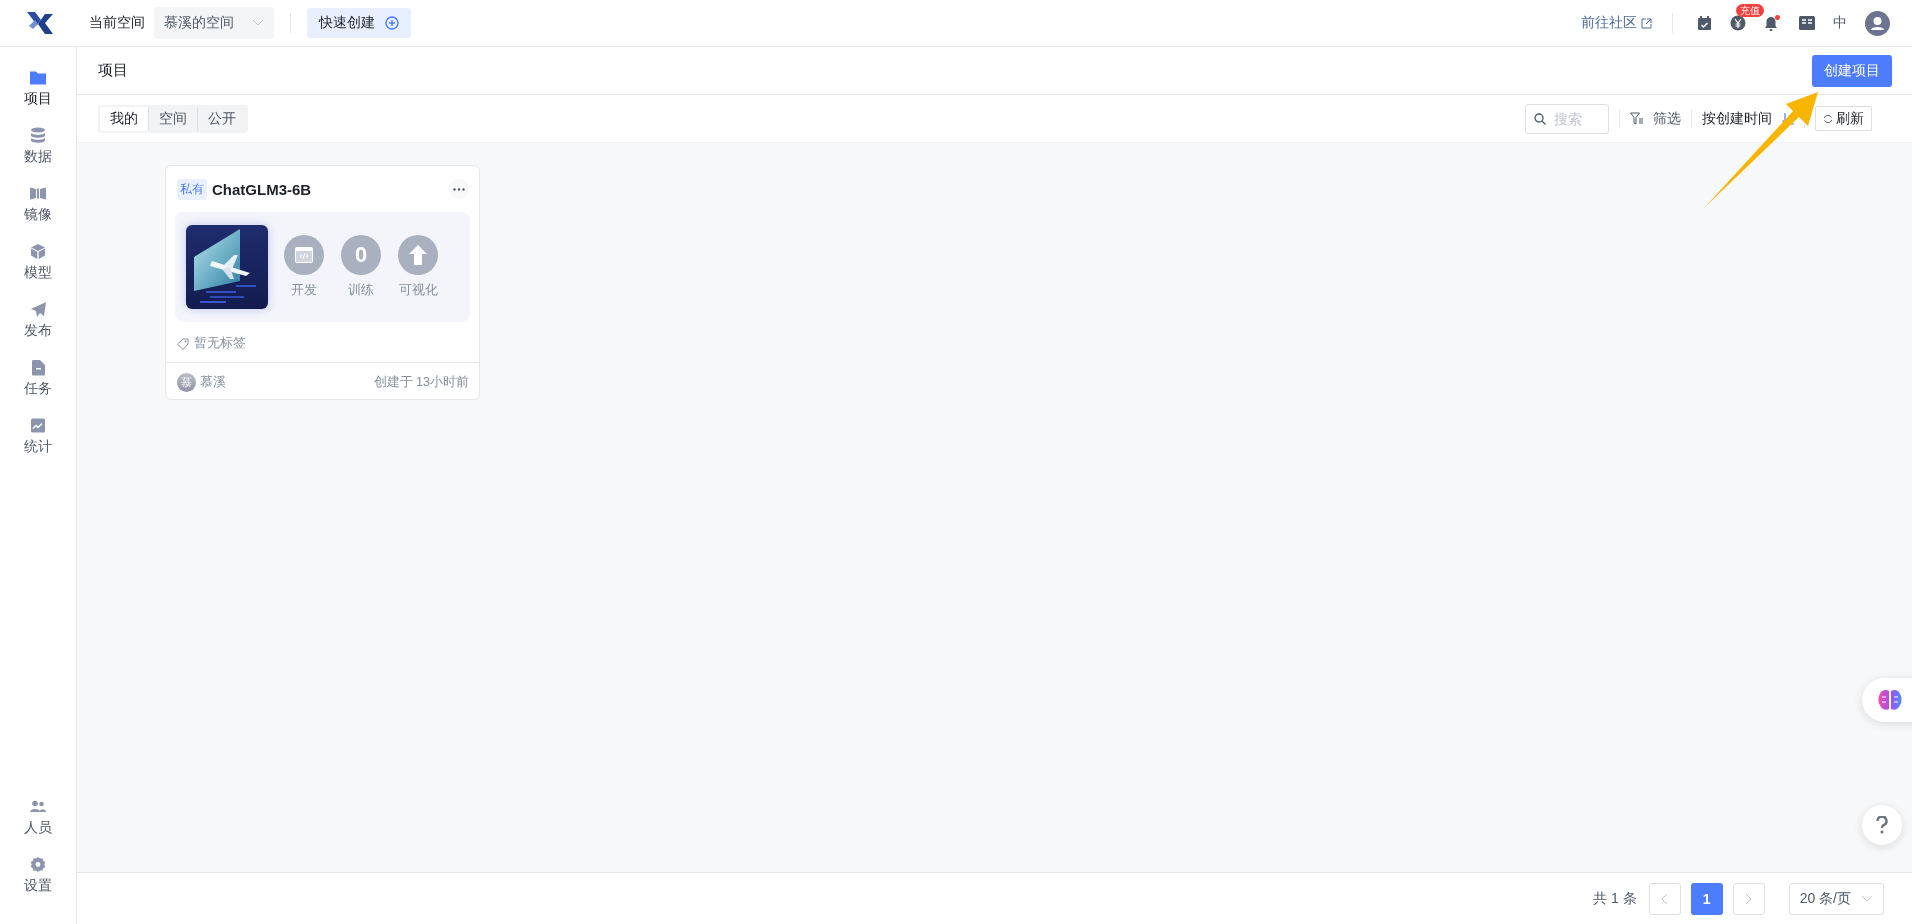  What do you see at coordinates (192, 189) in the screenshot?
I see `visibility-tag: 私有` at bounding box center [192, 189].